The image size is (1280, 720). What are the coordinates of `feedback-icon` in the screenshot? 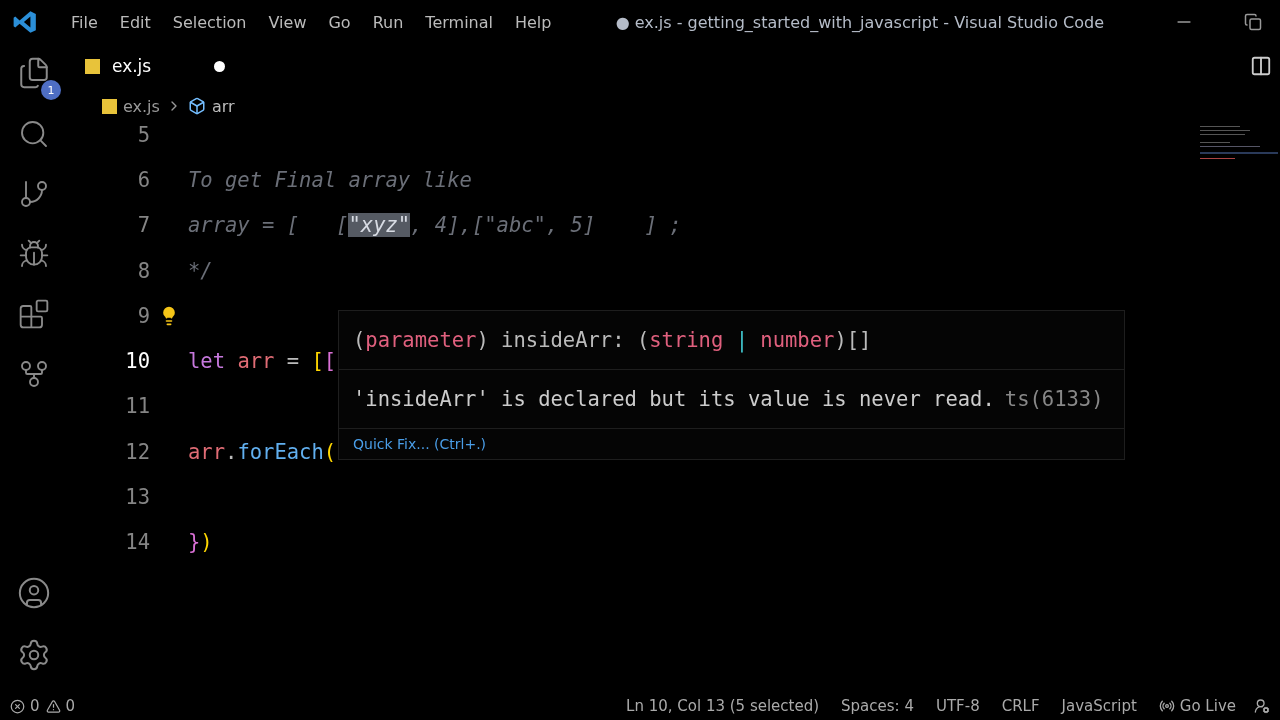 It's located at (1262, 706).